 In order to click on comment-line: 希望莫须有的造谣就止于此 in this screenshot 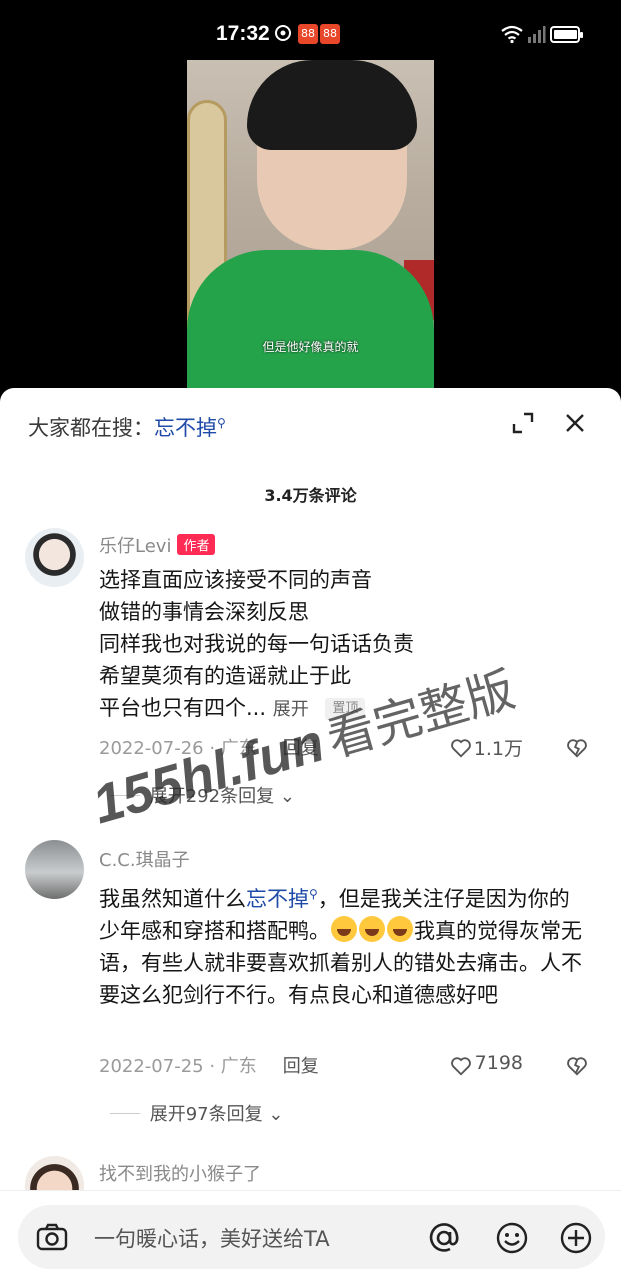, I will do `click(225, 676)`.